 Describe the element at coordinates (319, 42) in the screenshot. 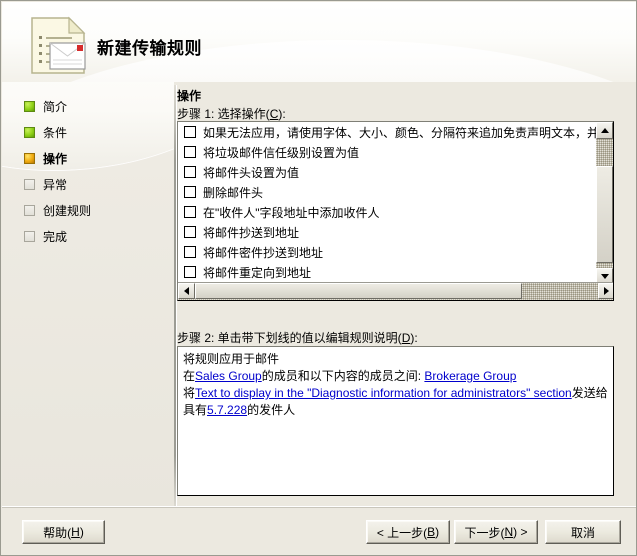

I see `wizard-header: 新建传输规则` at that location.